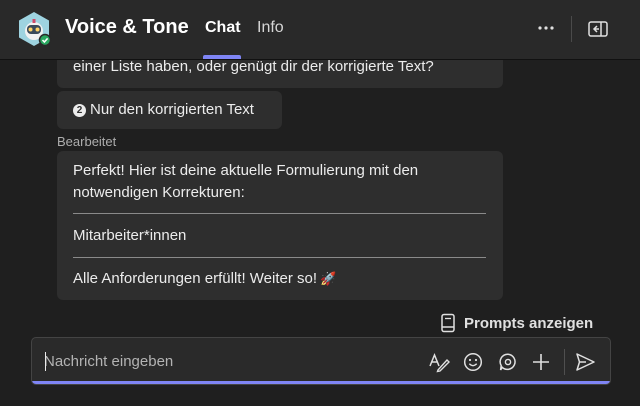  I want to click on format-button, so click(439, 362).